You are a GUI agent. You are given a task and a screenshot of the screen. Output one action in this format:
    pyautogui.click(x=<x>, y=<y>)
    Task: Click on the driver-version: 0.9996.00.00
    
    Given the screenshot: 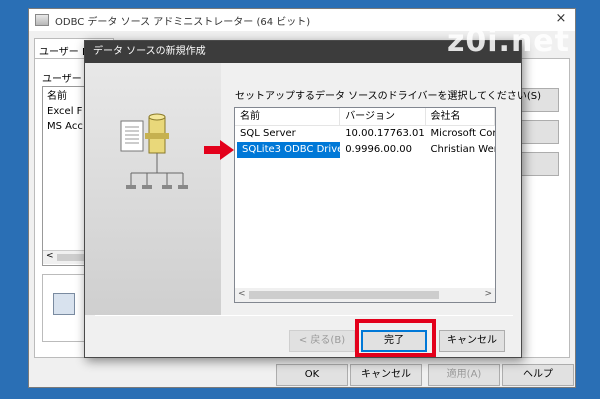 What is the action you would take?
    pyautogui.click(x=378, y=149)
    